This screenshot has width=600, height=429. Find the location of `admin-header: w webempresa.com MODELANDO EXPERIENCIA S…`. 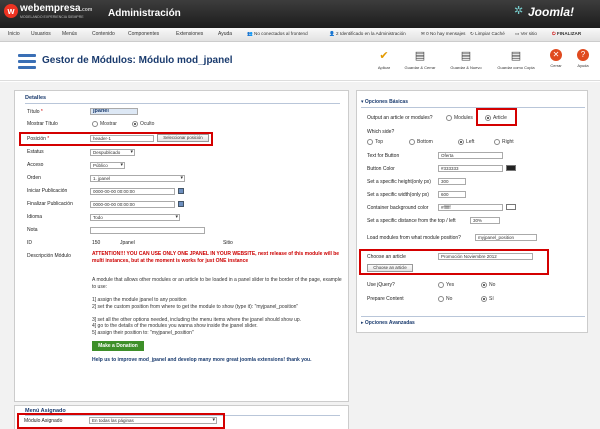

admin-header: w webempresa.com MODELANDO EXPERIENCIA S… is located at coordinates (300, 14).